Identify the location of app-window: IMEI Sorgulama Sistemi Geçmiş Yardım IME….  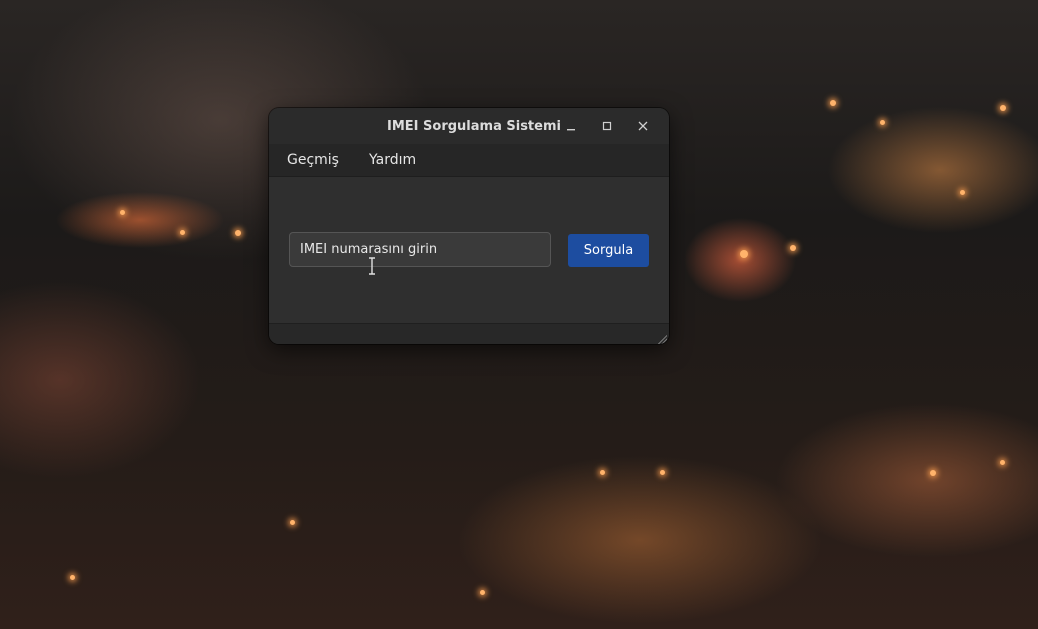
(469, 226).